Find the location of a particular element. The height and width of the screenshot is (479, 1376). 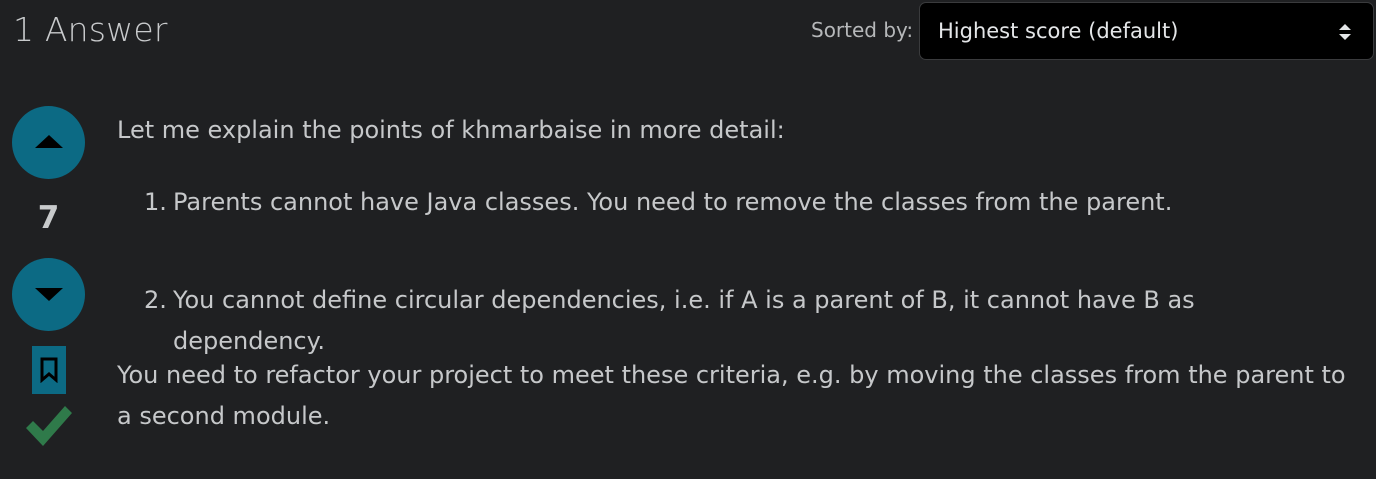

sort-select: Highest score (default) is located at coordinates (1146, 31).